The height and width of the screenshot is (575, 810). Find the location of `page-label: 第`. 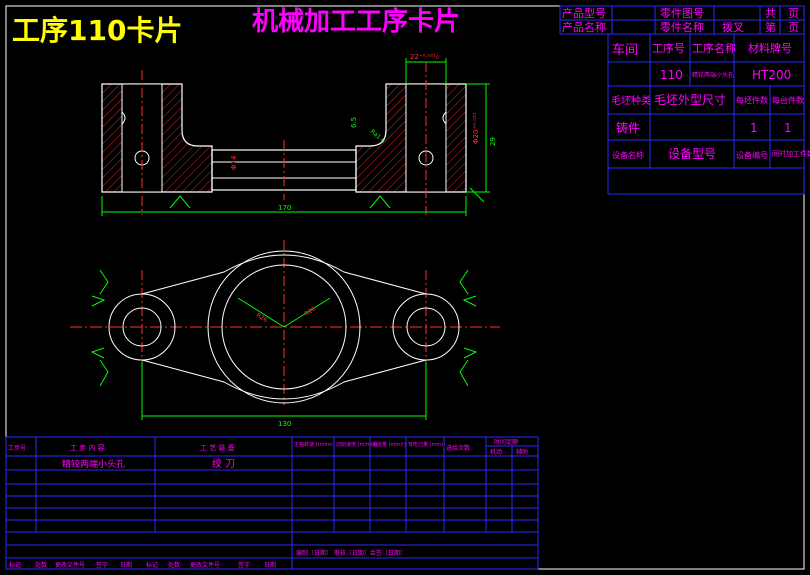

page-label: 第 is located at coordinates (770, 27).